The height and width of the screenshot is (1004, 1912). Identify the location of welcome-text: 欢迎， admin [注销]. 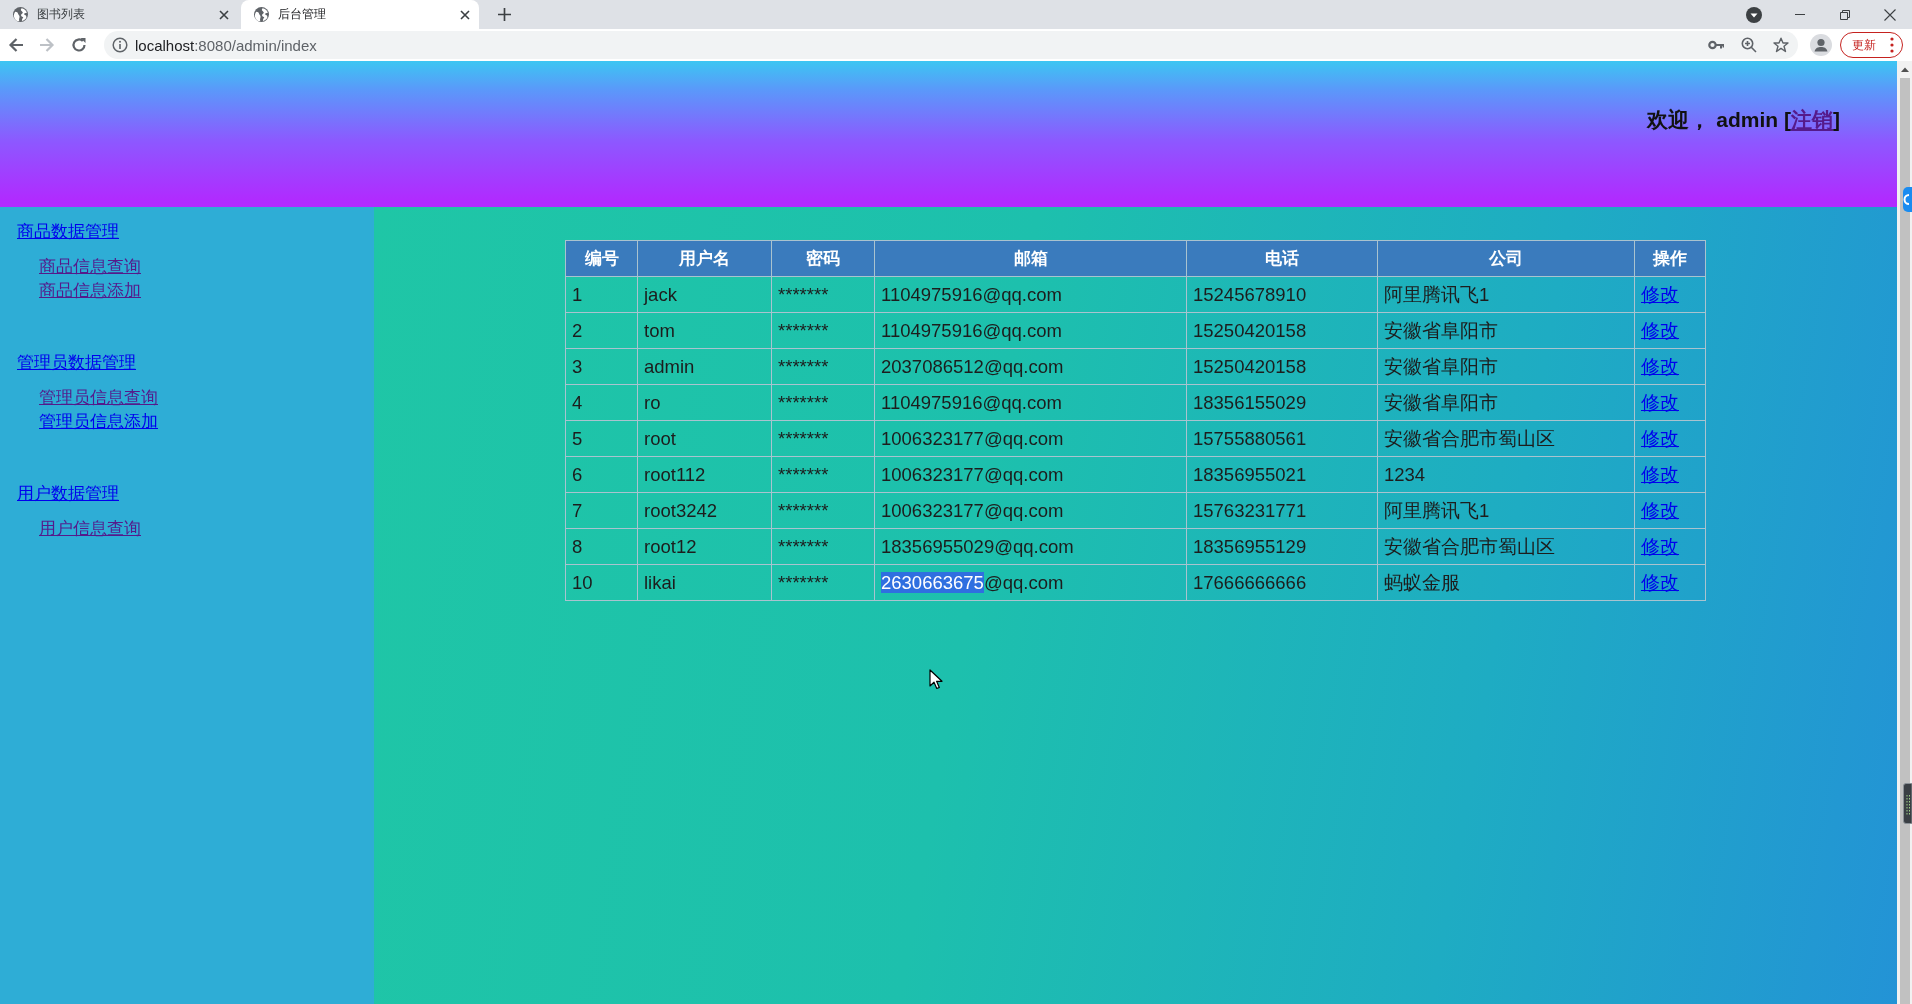
(1743, 120).